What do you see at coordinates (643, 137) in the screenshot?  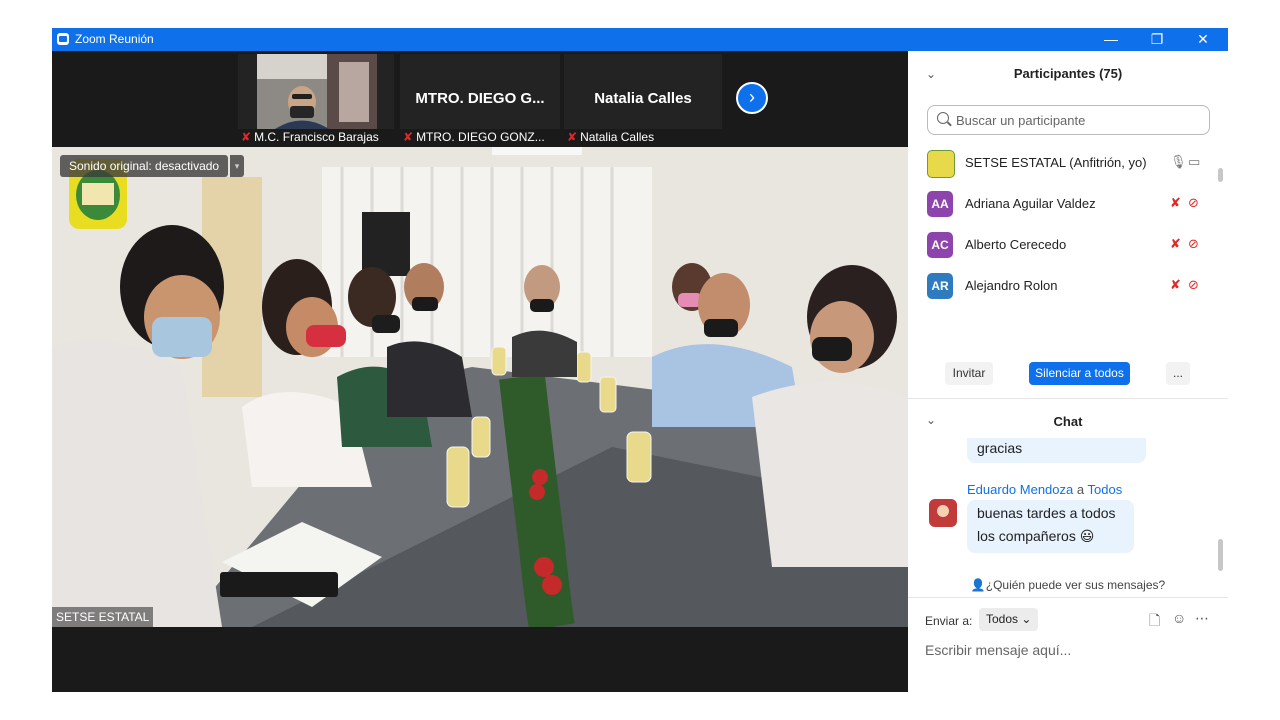 I see `thumbnail-name: ✘ Natalia Calles` at bounding box center [643, 137].